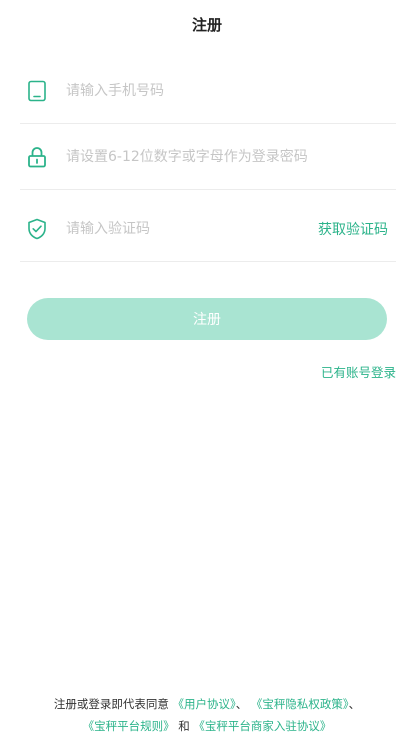  Describe the element at coordinates (37, 91) in the screenshot. I see `phone-icon` at that location.